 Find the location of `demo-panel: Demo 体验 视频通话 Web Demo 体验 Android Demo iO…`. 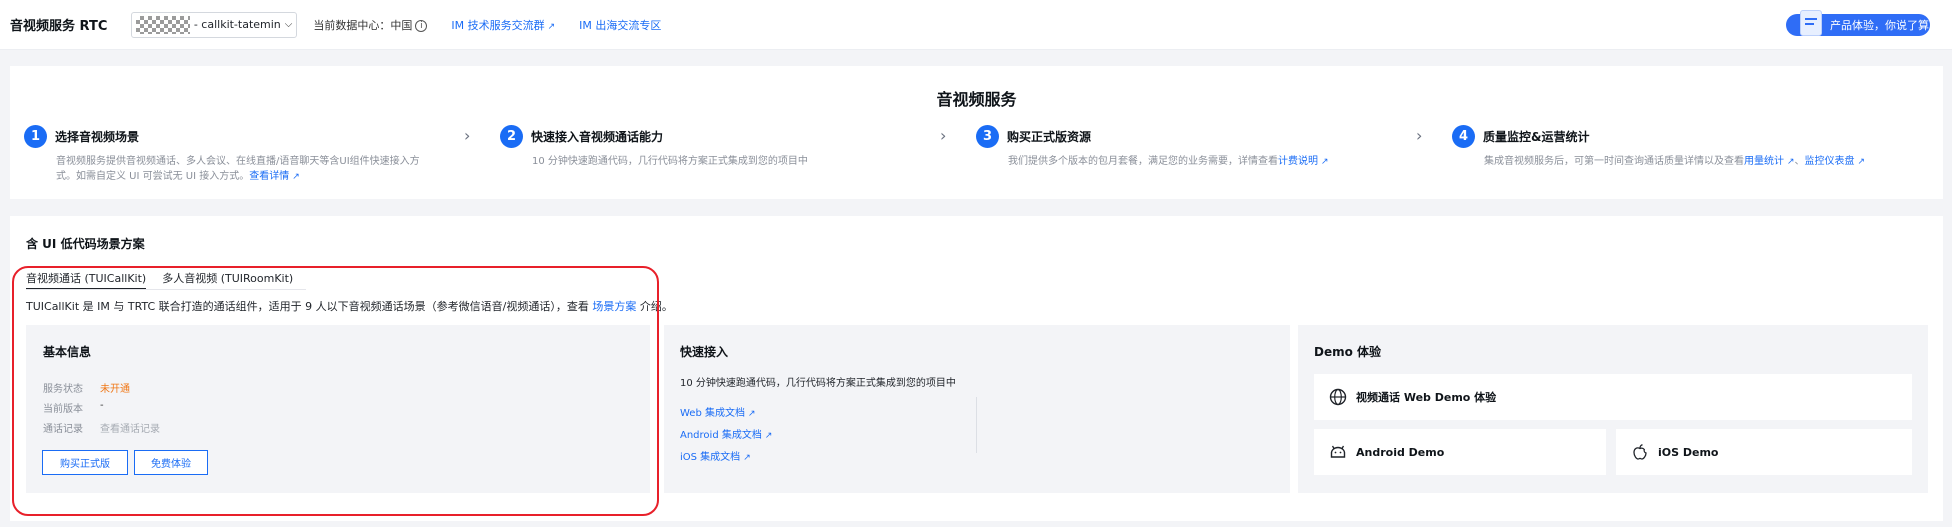

demo-panel: Demo 体验 视频通话 Web Demo 体验 Android Demo iO… is located at coordinates (1613, 409).